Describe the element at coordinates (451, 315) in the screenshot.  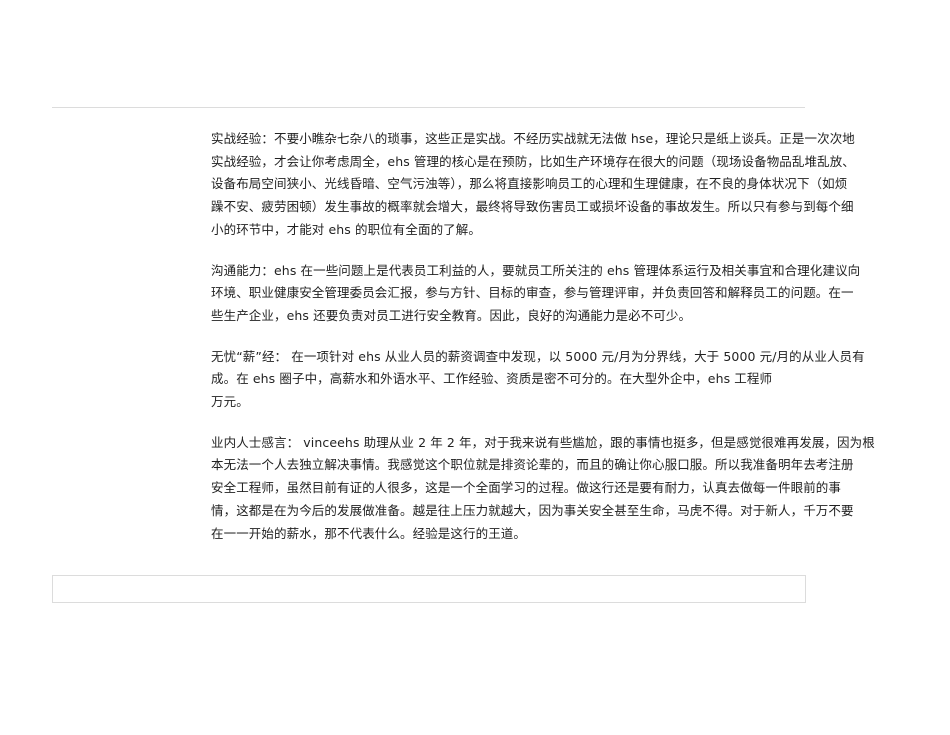
I see `paragraph-line: 些生产企业，ehs 还要负责对员工进行安全教育。因此，良好的沟通能力是必不可少。` at that location.